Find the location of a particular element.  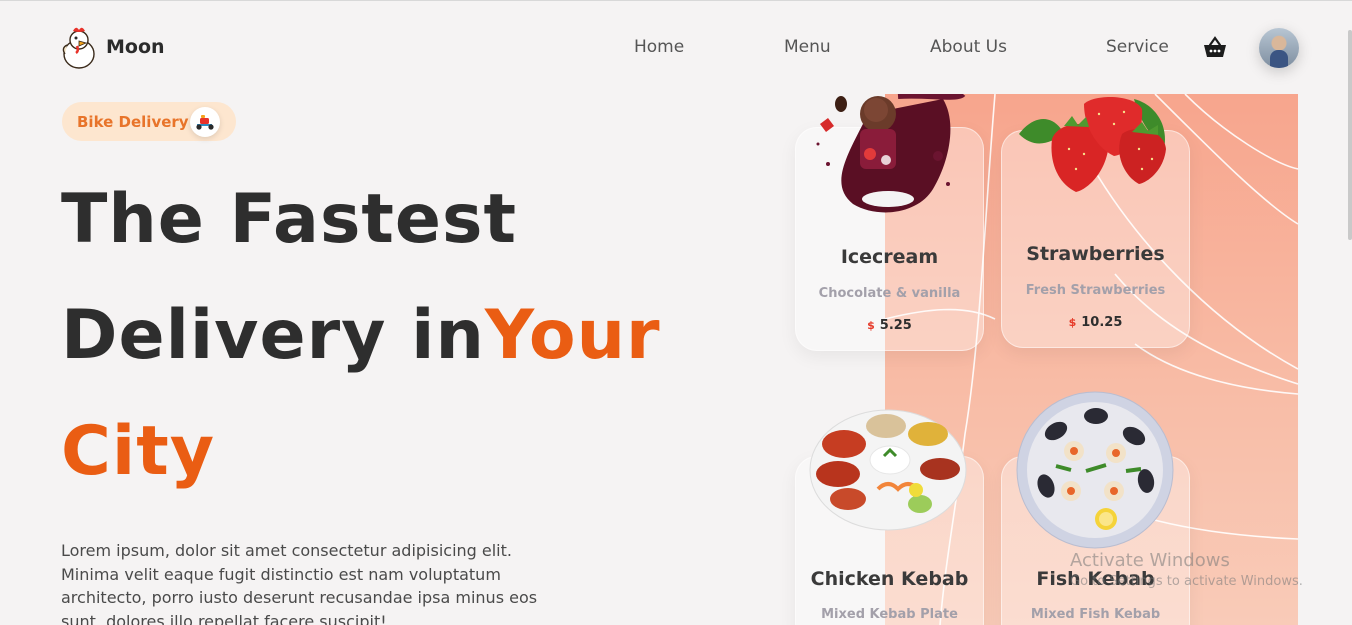

bike-delivery-badge: Bike Delivery is located at coordinates (149, 121).